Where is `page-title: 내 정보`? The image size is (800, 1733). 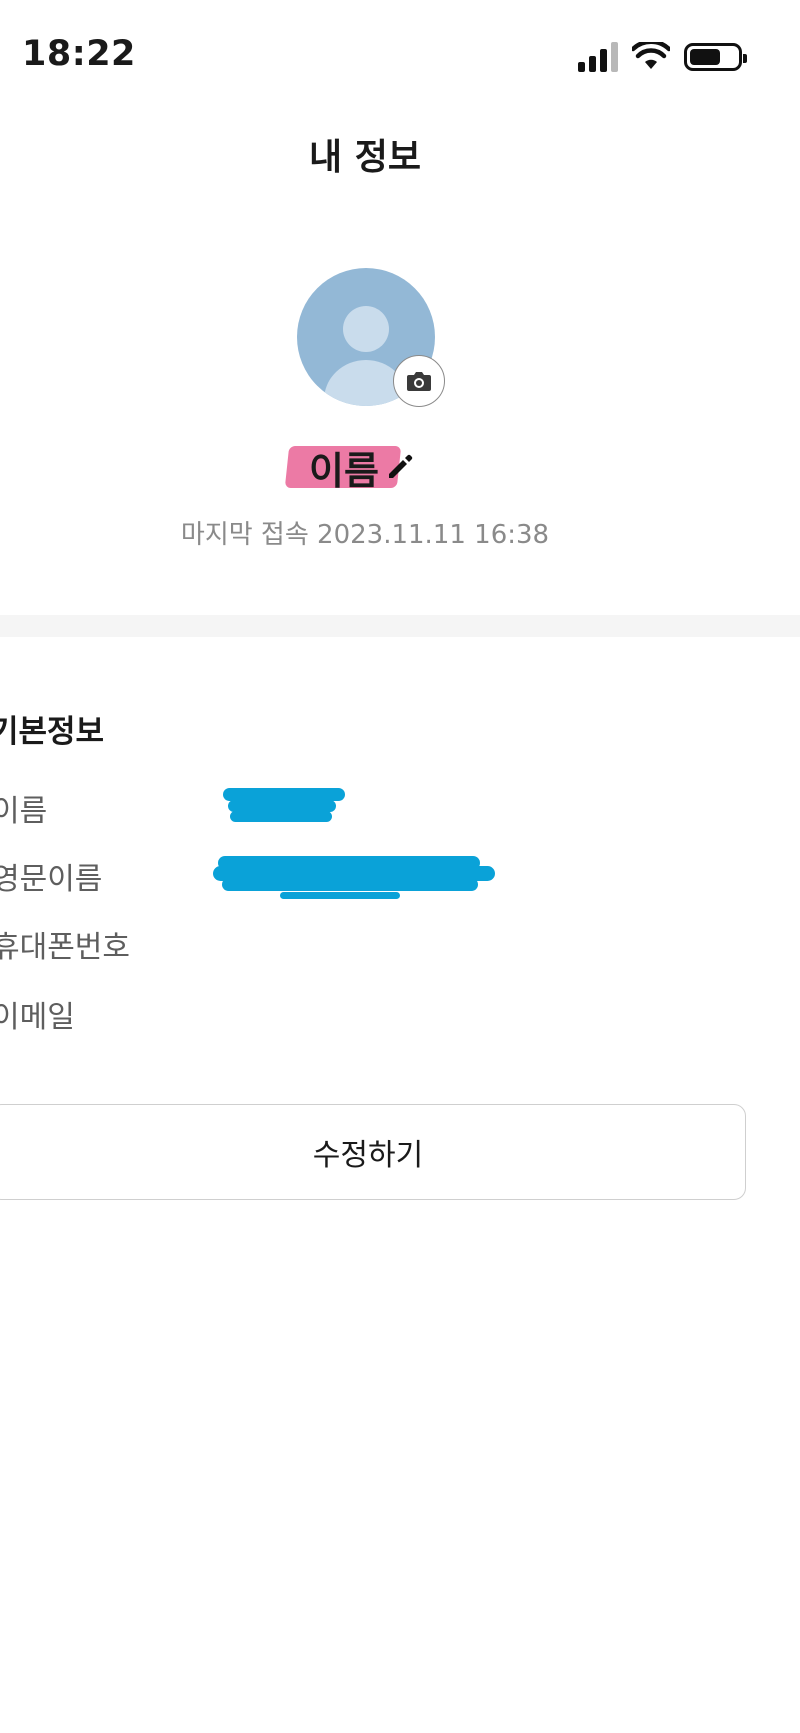 page-title: 내 정보 is located at coordinates (365, 157).